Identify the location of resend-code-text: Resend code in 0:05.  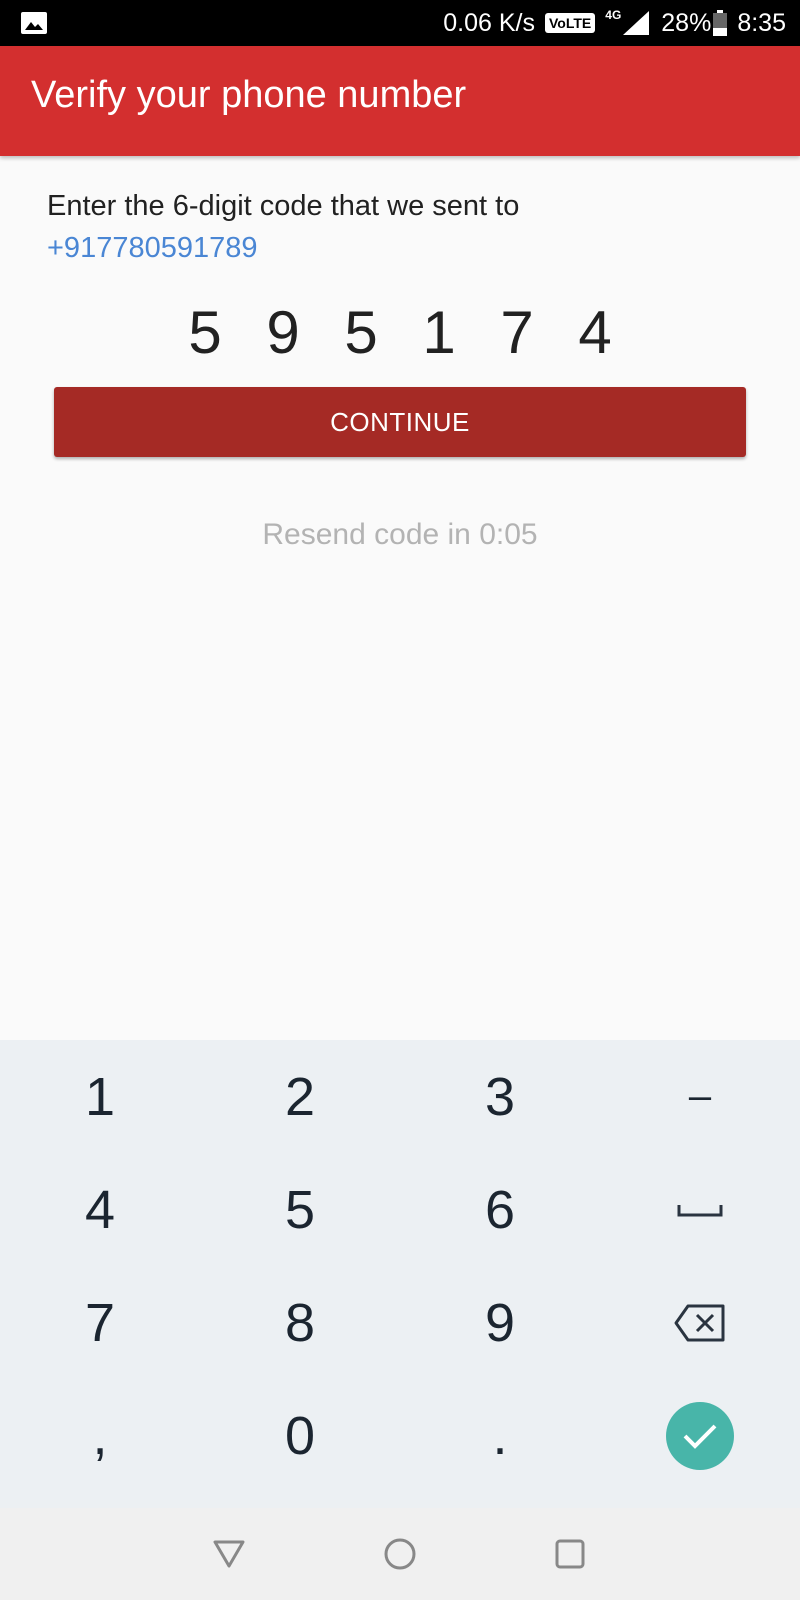
(400, 534).